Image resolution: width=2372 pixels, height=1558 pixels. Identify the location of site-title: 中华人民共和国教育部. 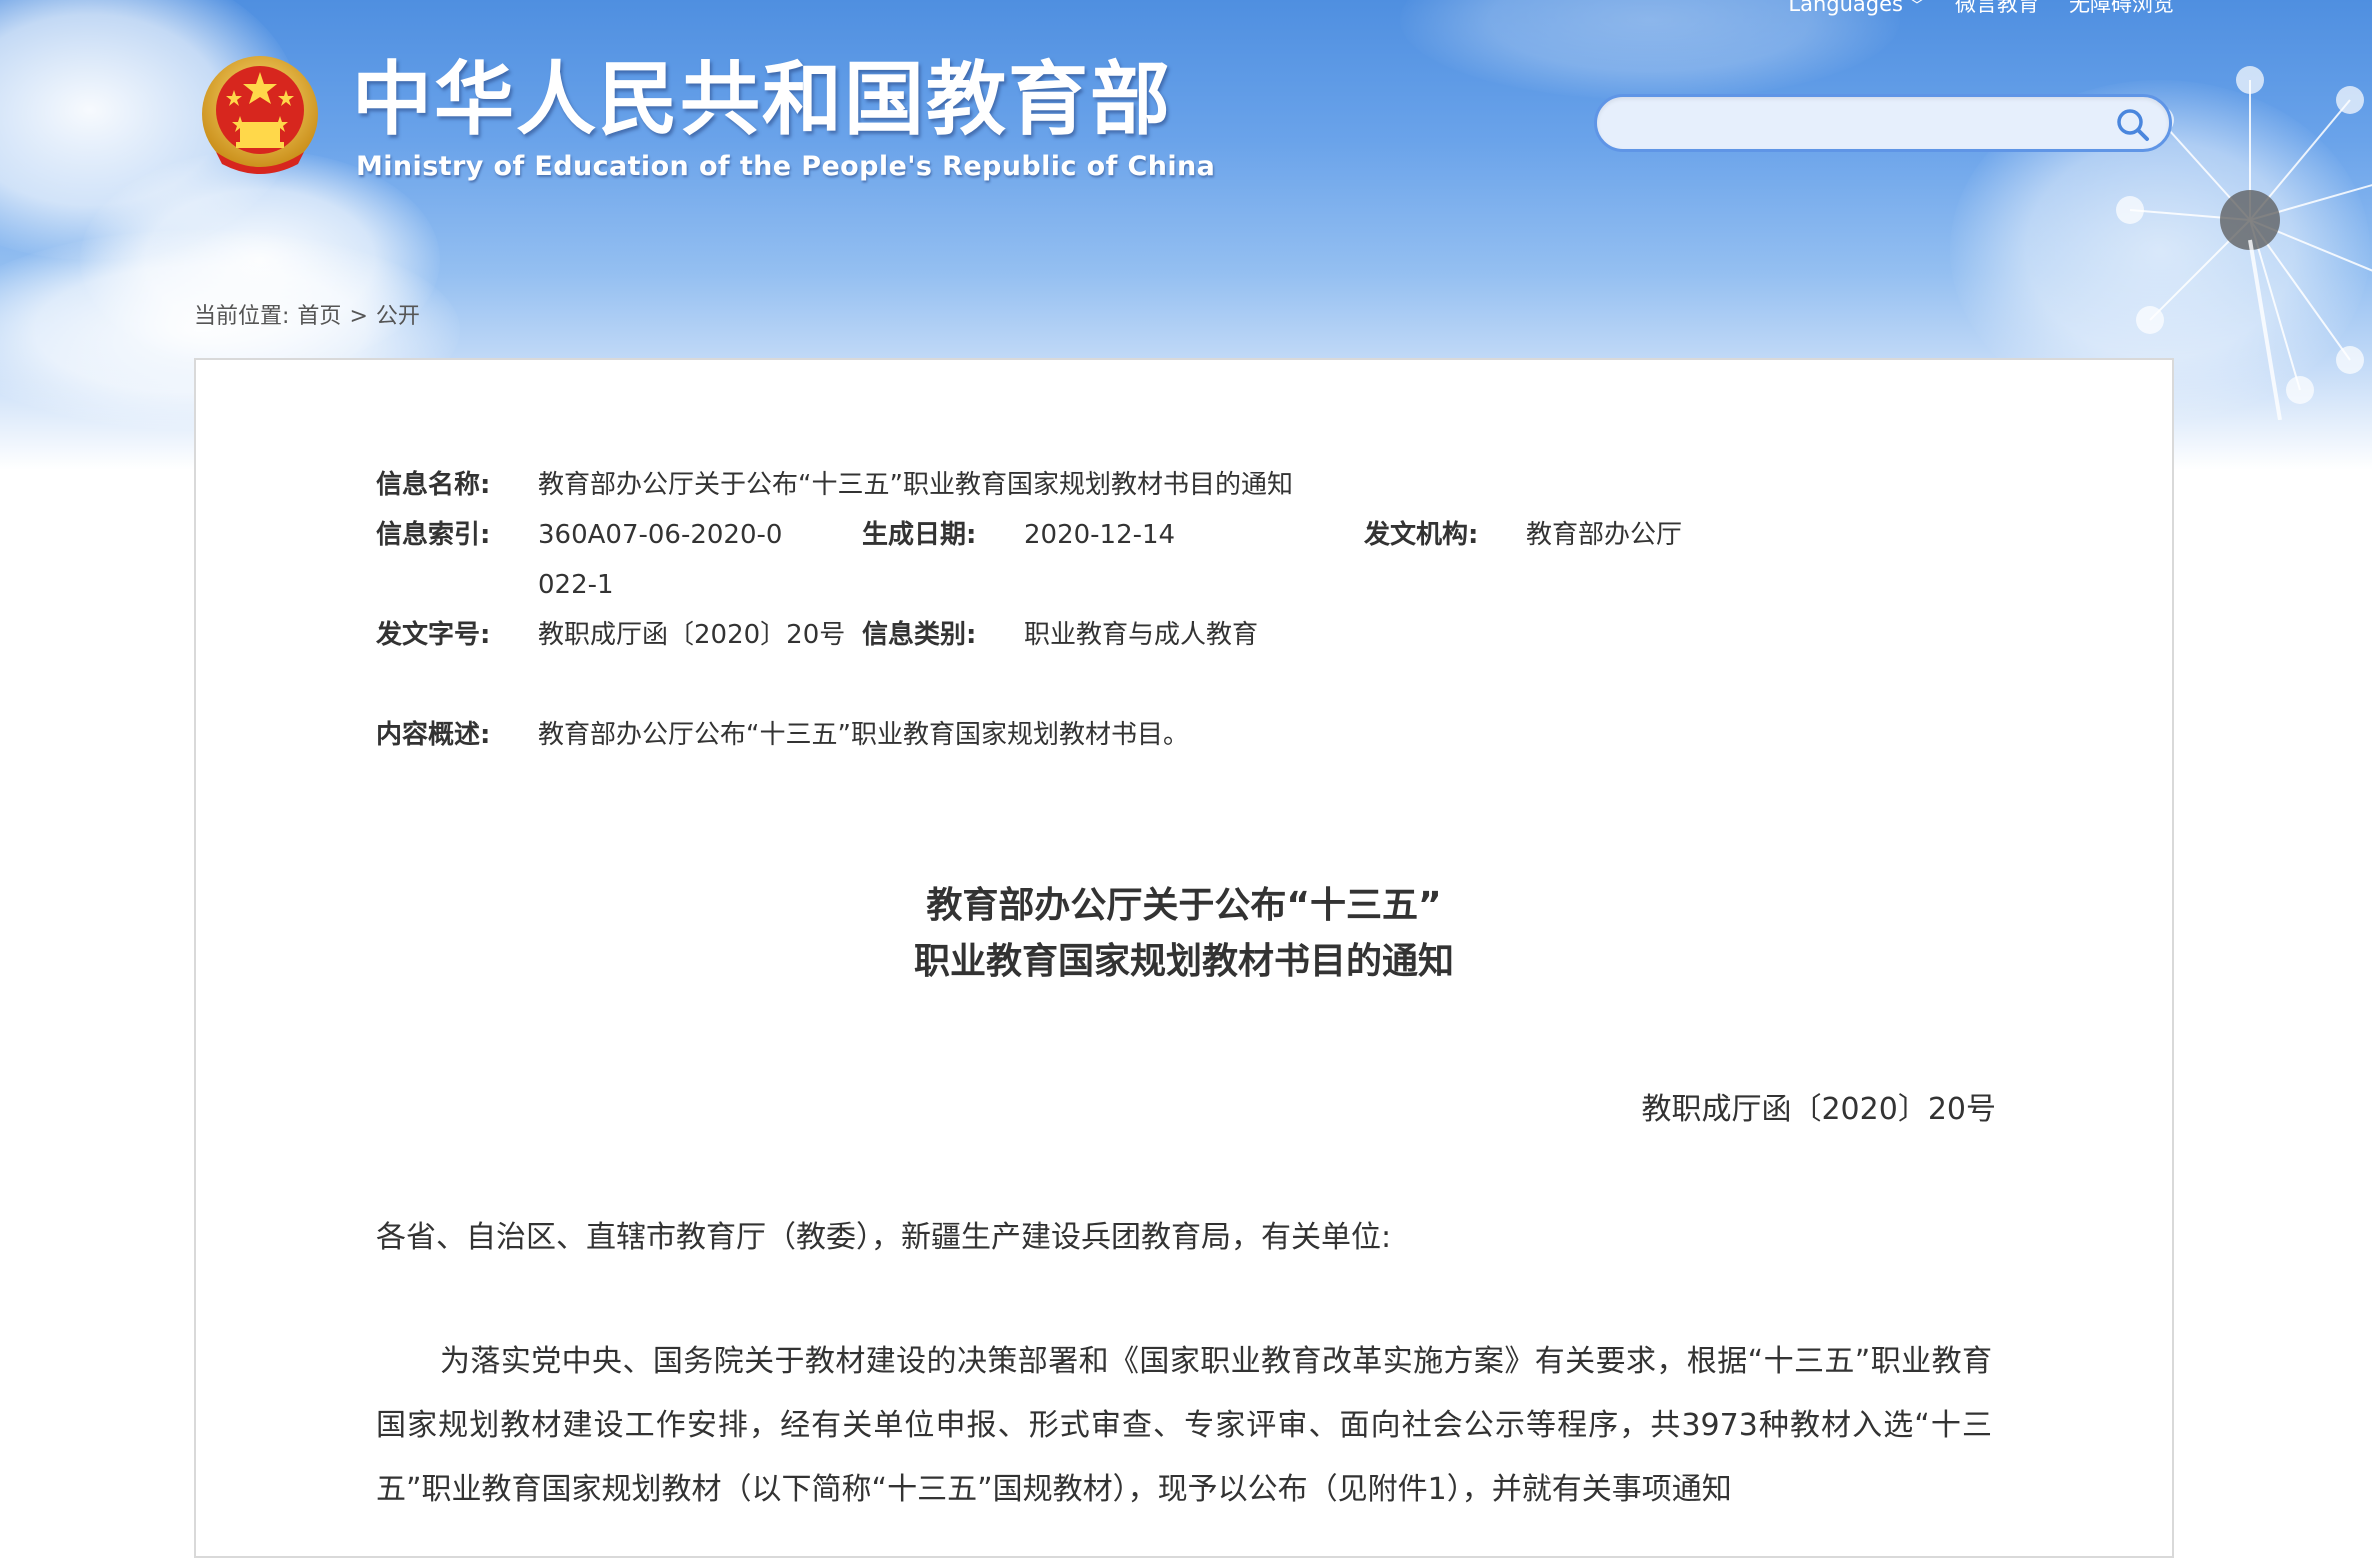
(762, 100).